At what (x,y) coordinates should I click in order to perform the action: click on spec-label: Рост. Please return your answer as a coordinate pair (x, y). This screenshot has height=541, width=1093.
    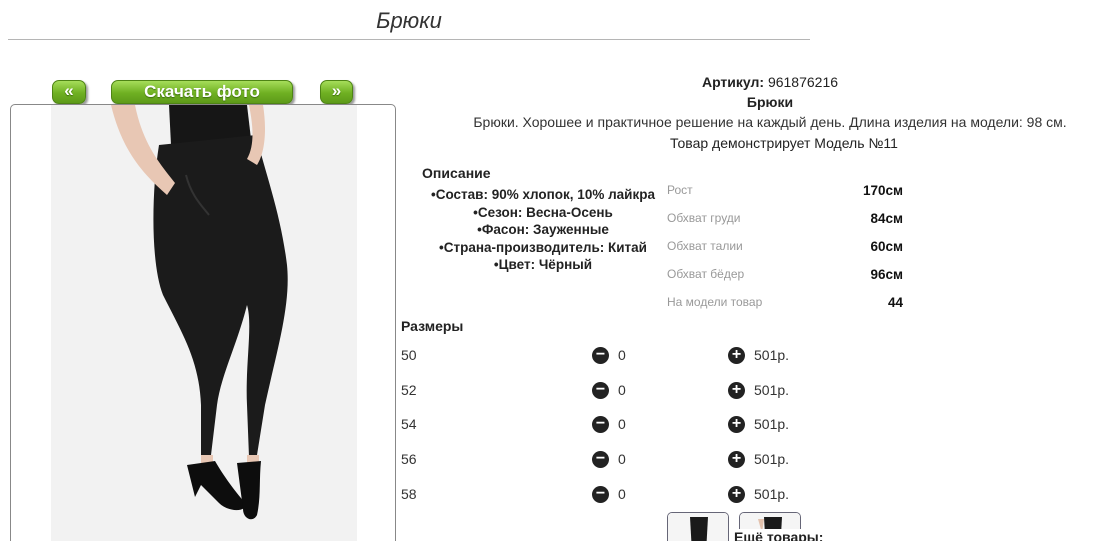
    Looking at the image, I should click on (680, 190).